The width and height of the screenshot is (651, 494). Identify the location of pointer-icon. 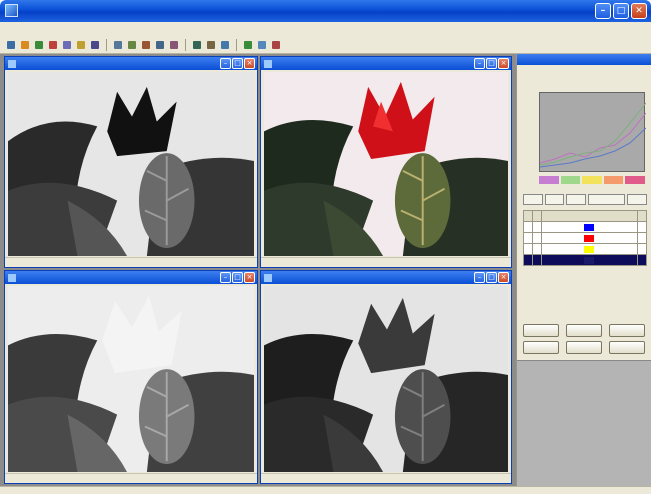
(118, 45).